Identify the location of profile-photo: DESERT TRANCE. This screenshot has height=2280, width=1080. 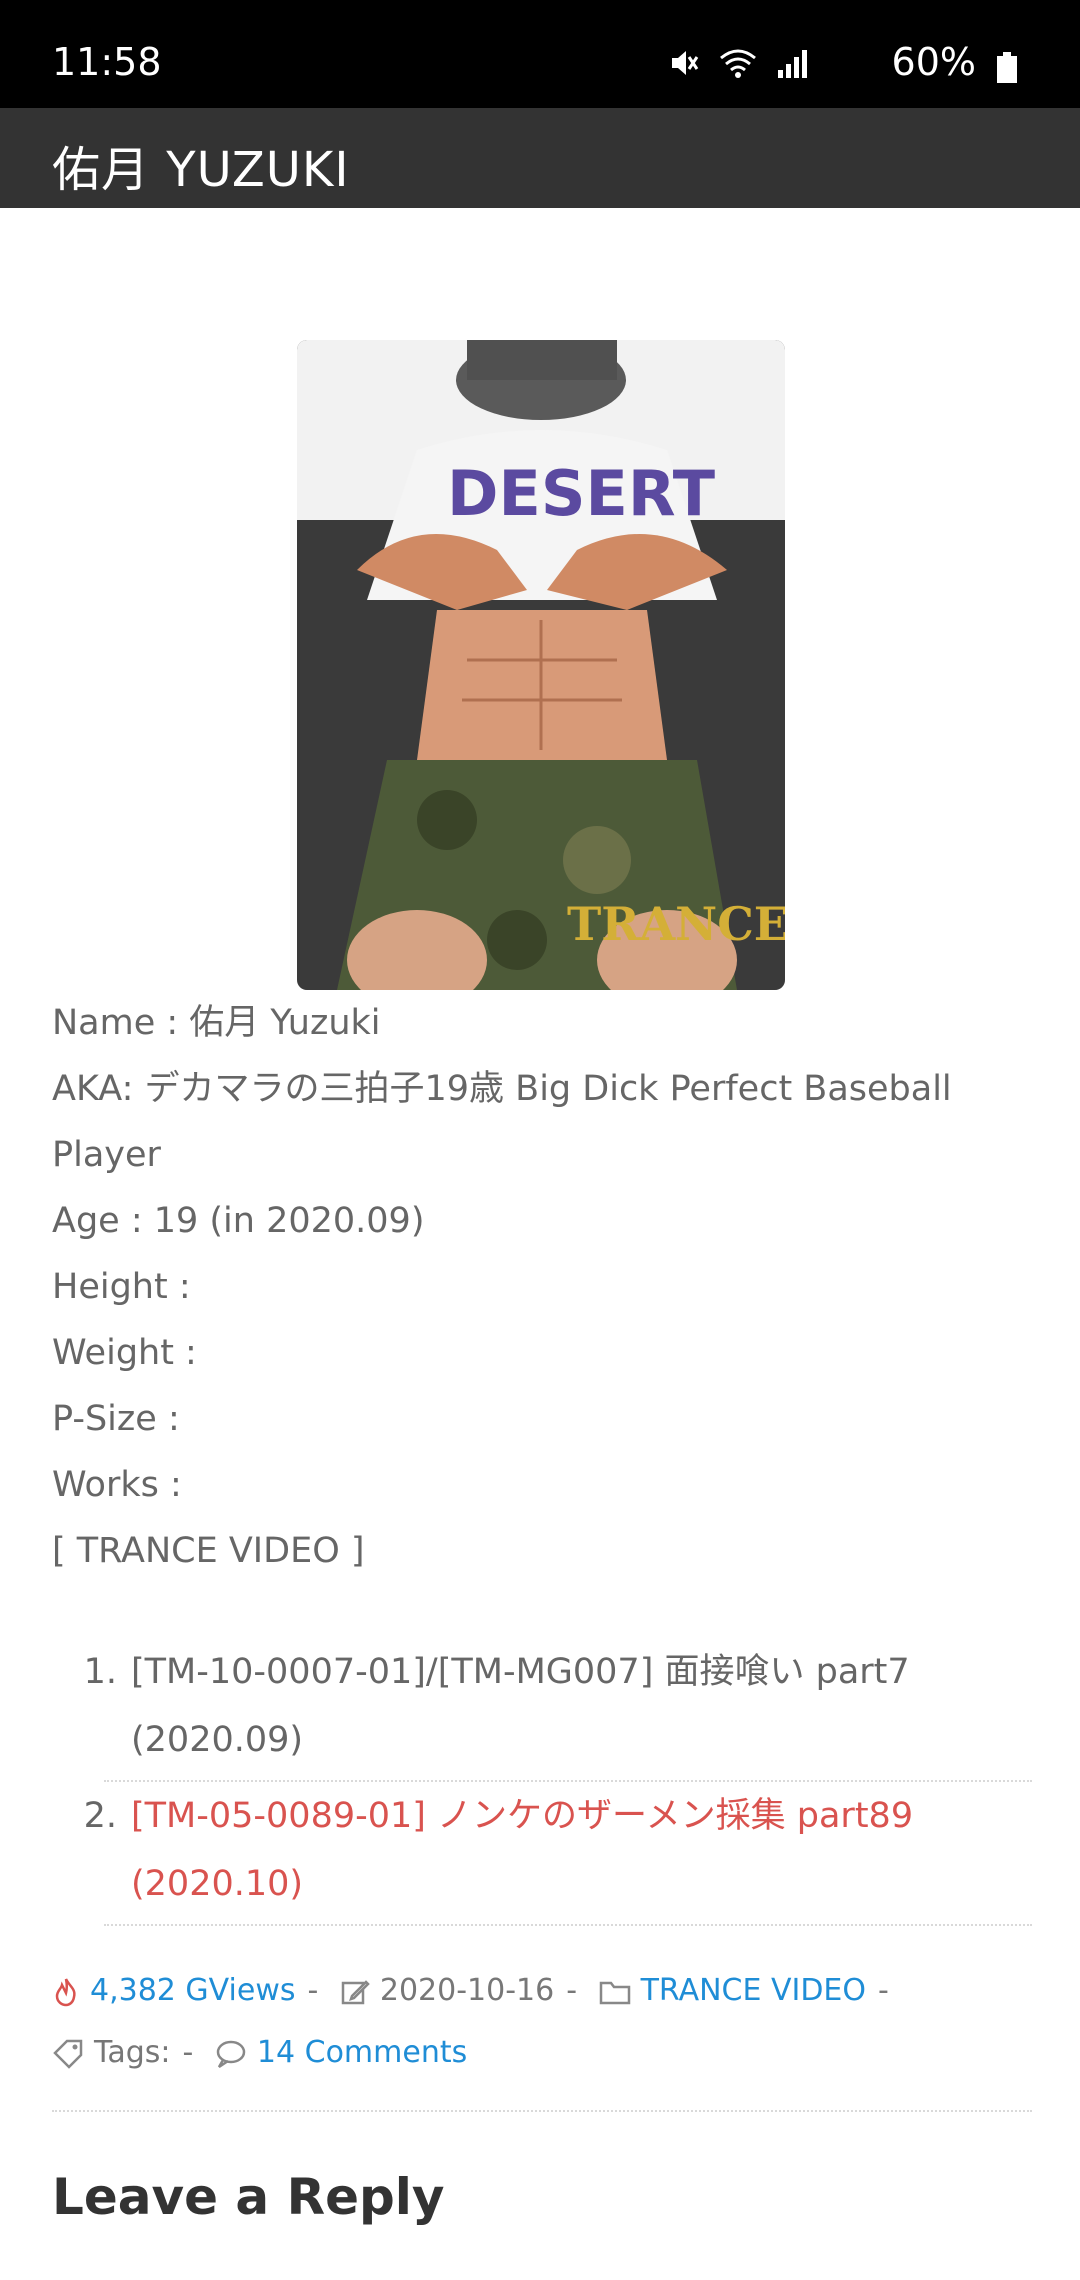
(541, 665).